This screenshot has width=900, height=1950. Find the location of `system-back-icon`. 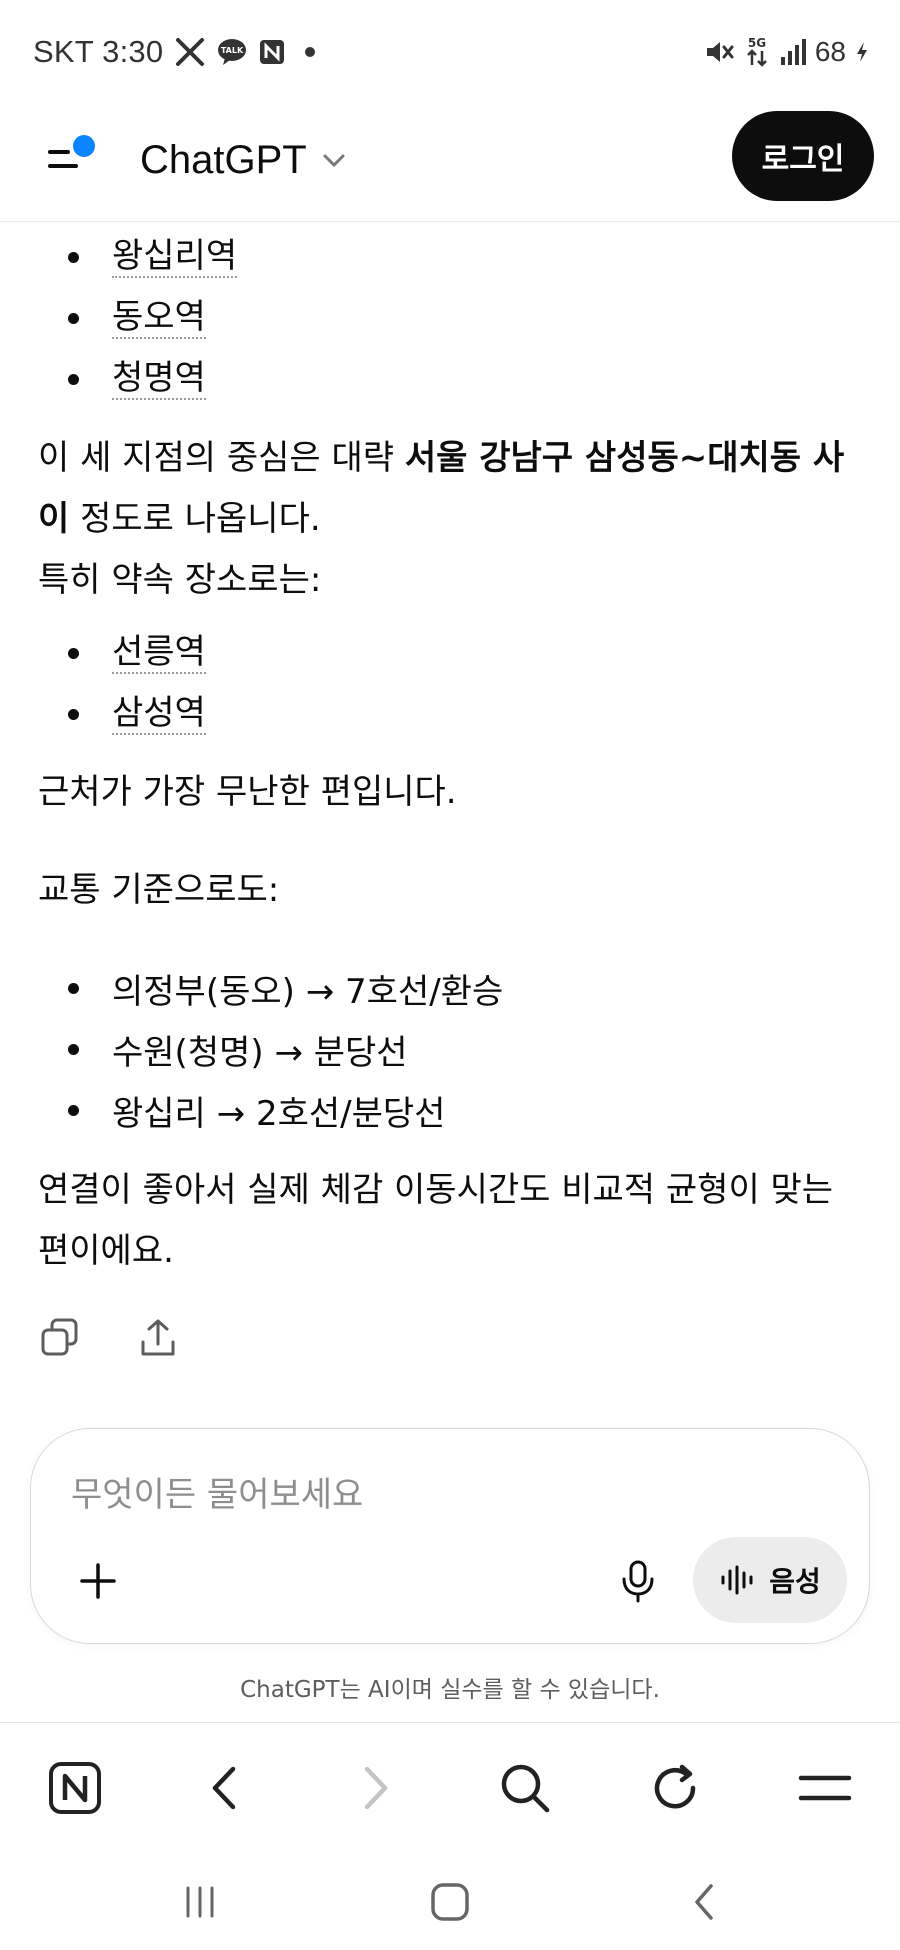

system-back-icon is located at coordinates (705, 1902).